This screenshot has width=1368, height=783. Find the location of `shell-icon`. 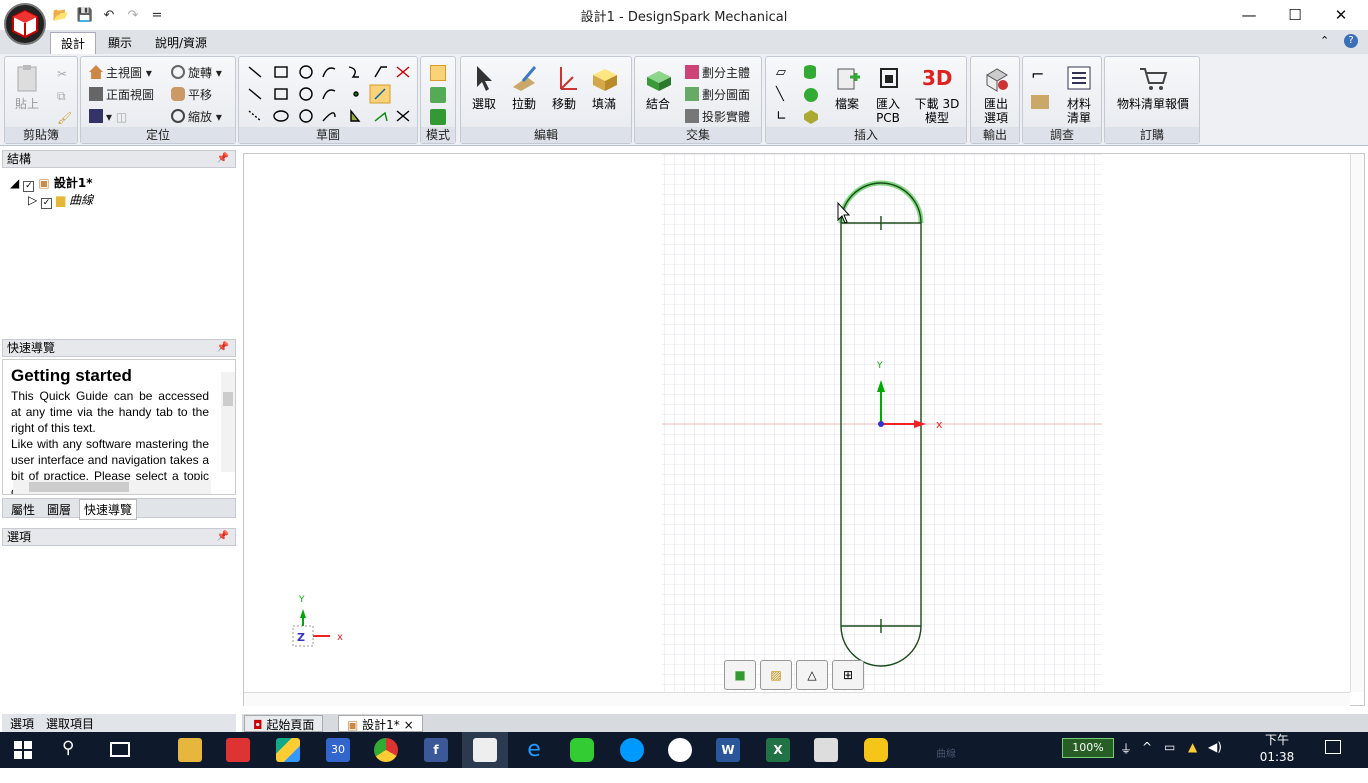

shell-icon is located at coordinates (811, 117).